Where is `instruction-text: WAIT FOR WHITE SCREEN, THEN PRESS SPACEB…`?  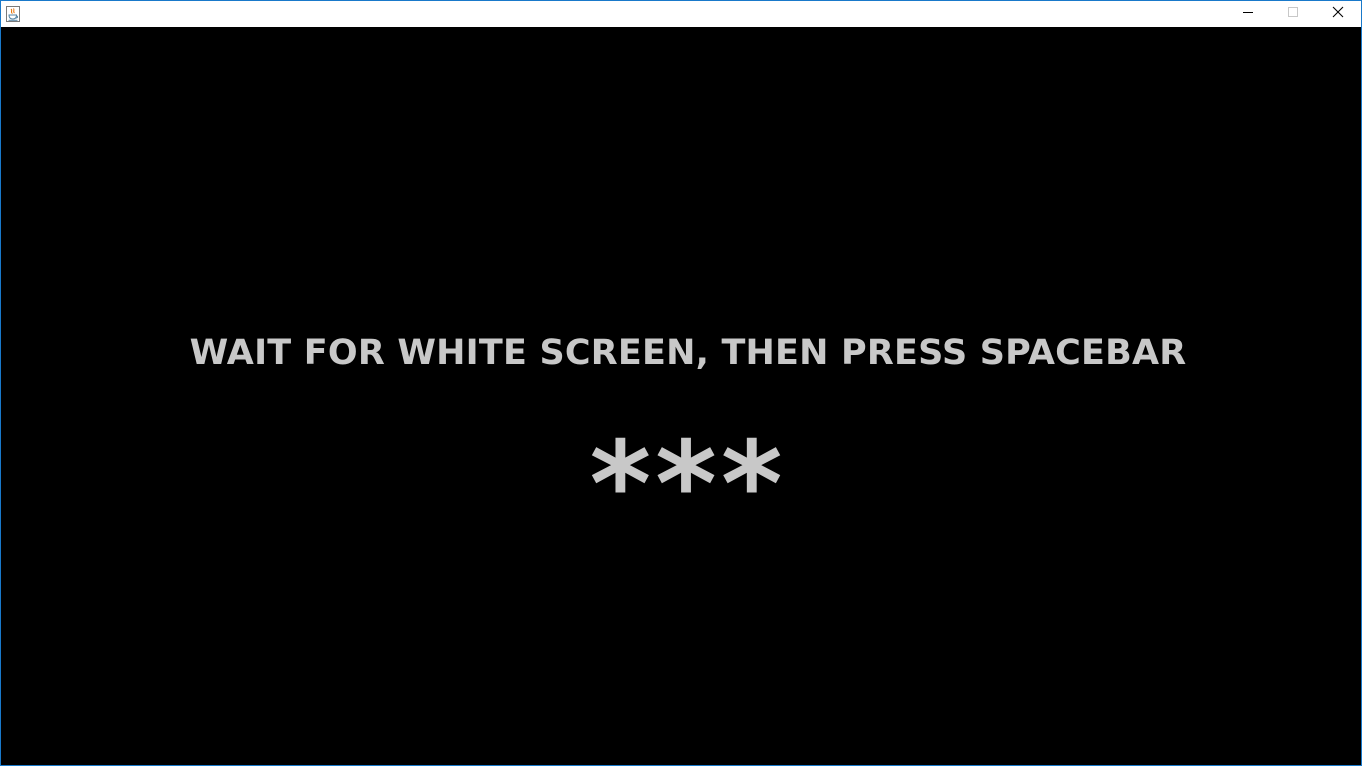 instruction-text: WAIT FOR WHITE SCREEN, THEN PRESS SPACEB… is located at coordinates (688, 353).